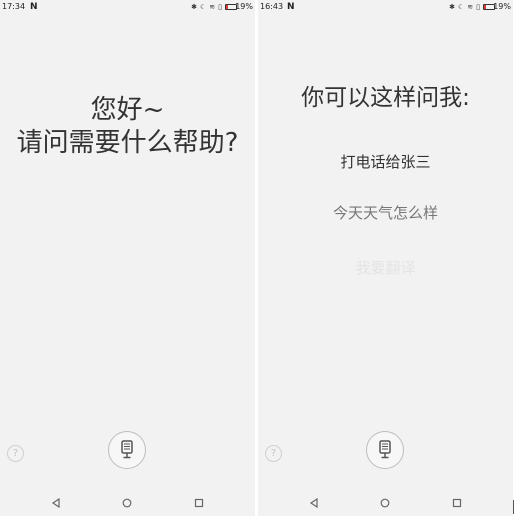  What do you see at coordinates (14, 6) in the screenshot?
I see `status-time: 17:34` at bounding box center [14, 6].